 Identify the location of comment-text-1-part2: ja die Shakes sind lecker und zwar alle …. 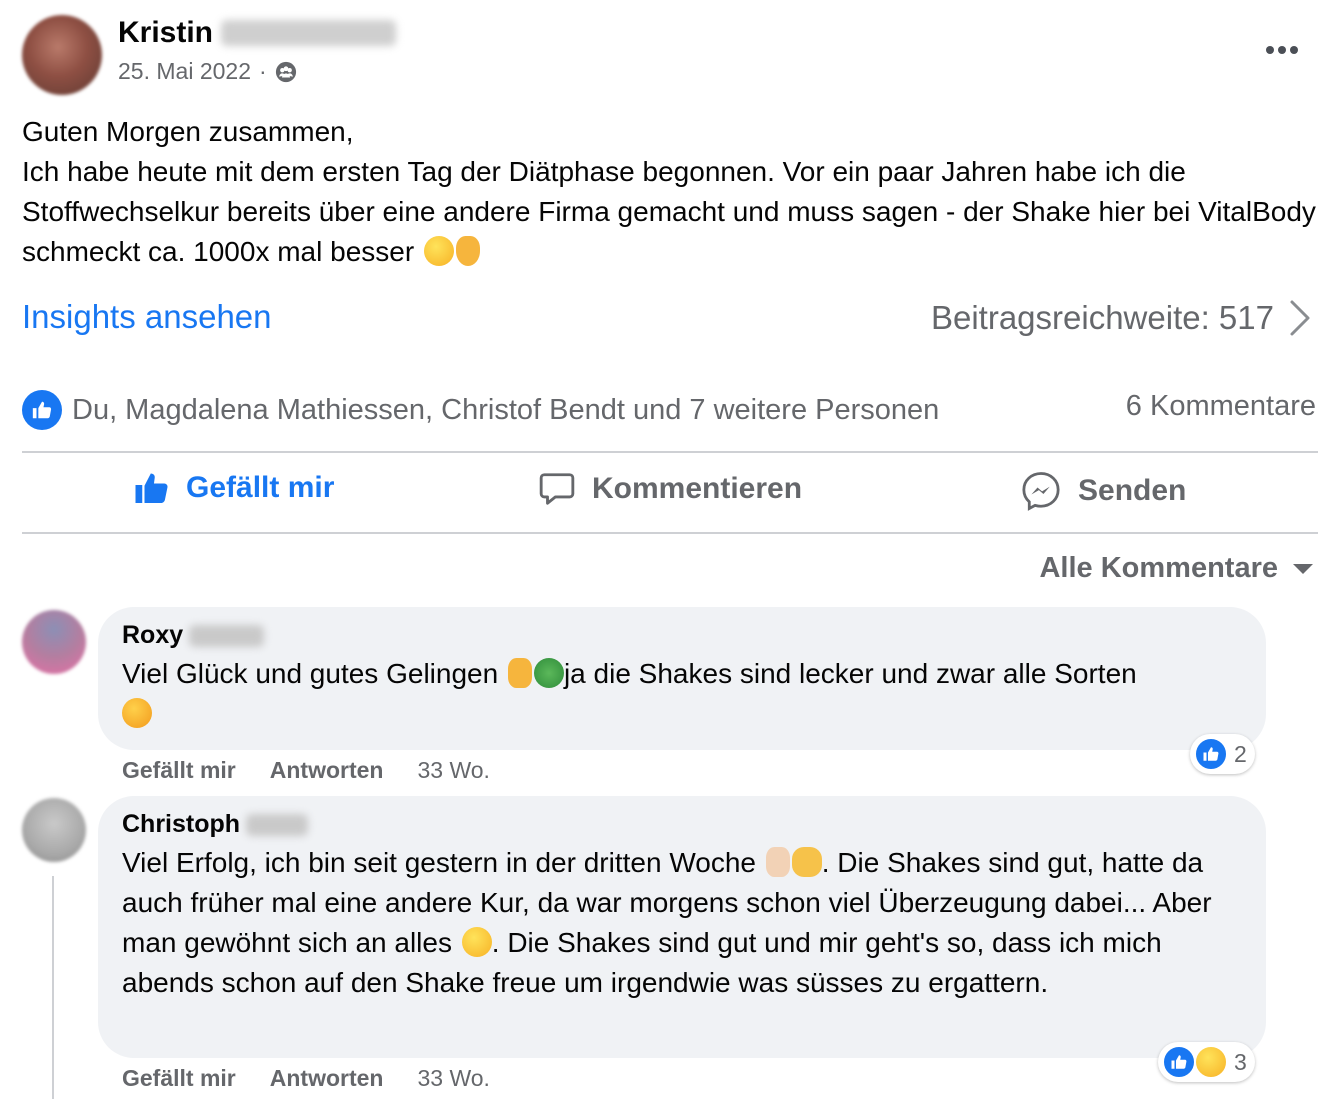
(850, 673).